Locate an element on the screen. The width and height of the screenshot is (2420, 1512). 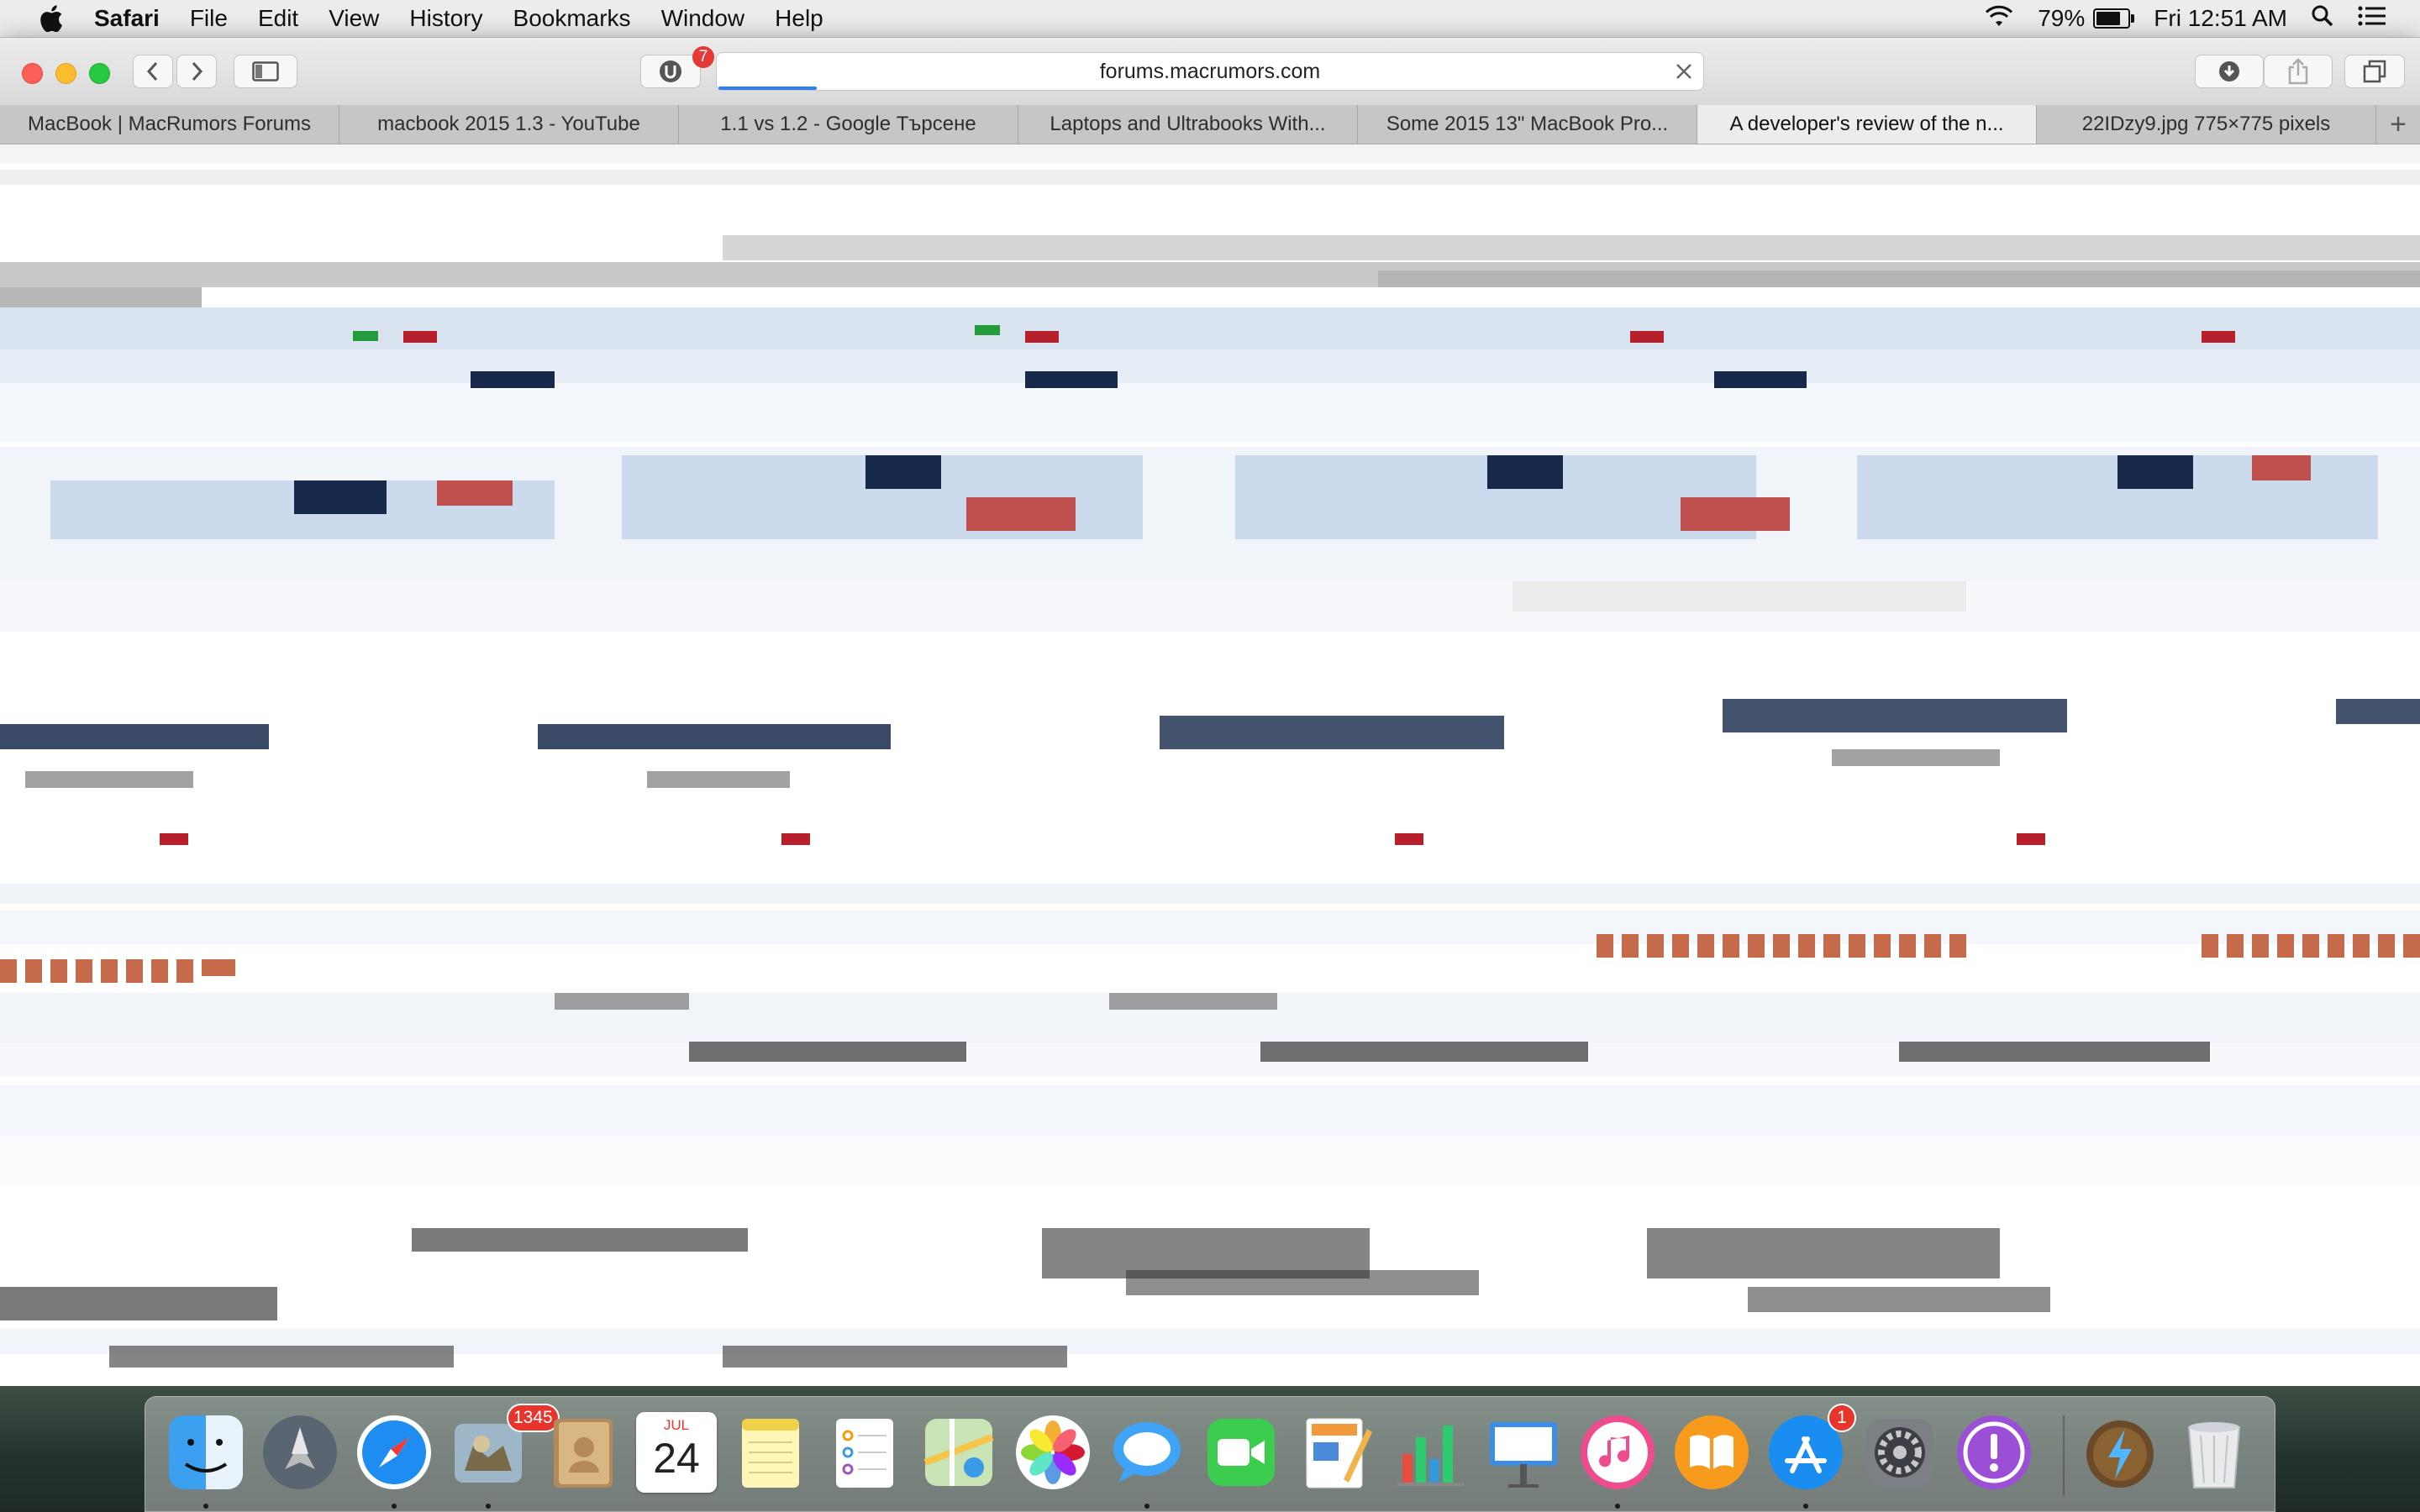
close-window-button is located at coordinates (33, 73).